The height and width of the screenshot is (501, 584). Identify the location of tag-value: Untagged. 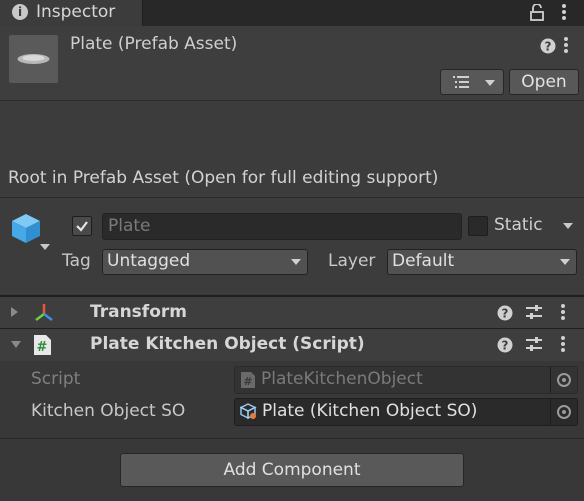
(149, 261).